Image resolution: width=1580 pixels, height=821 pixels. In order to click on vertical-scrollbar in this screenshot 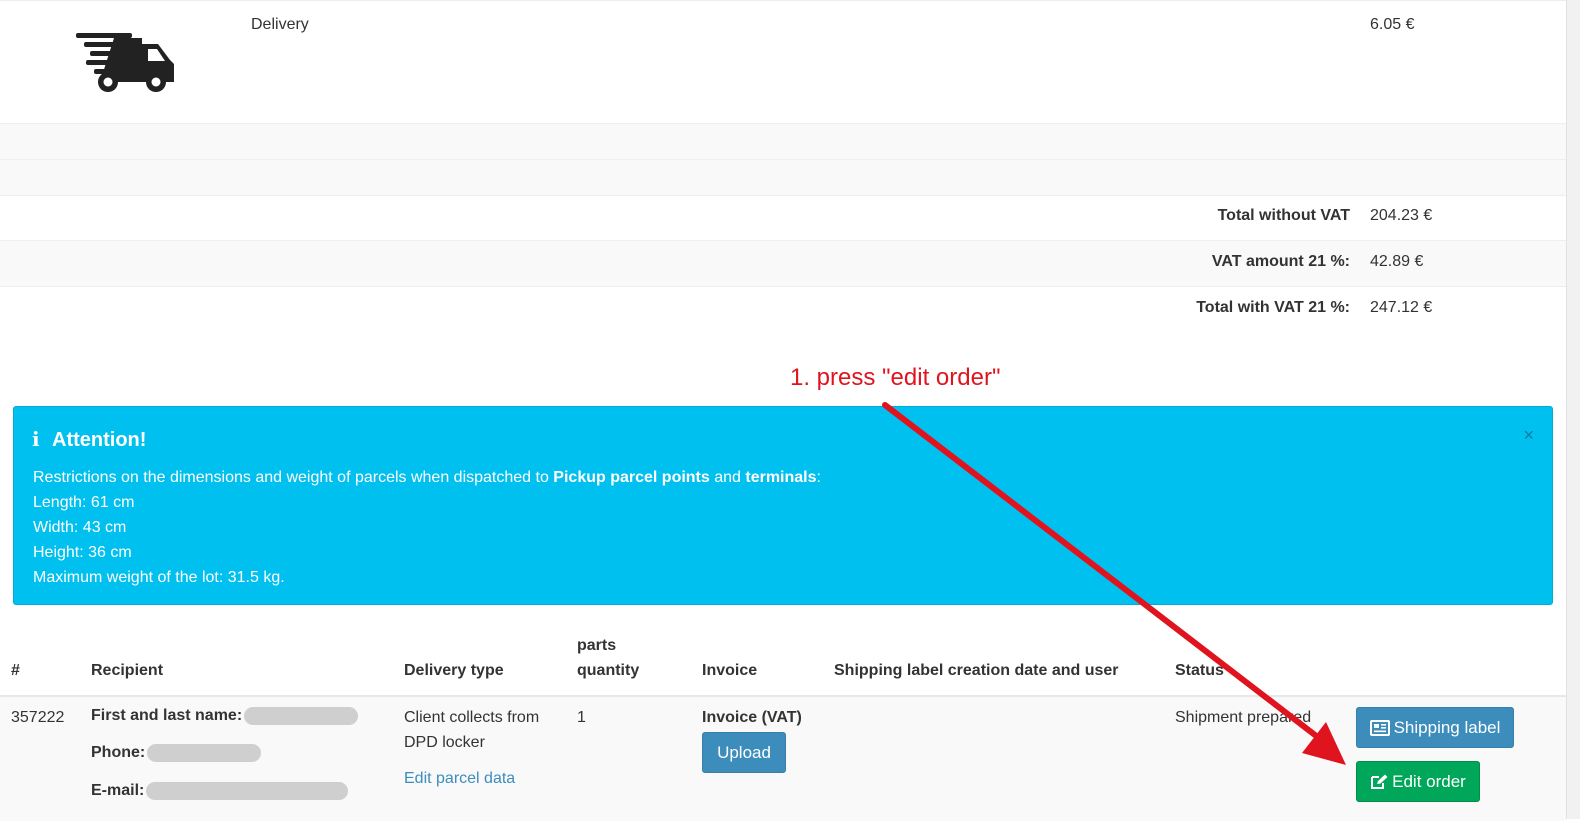, I will do `click(1573, 409)`.